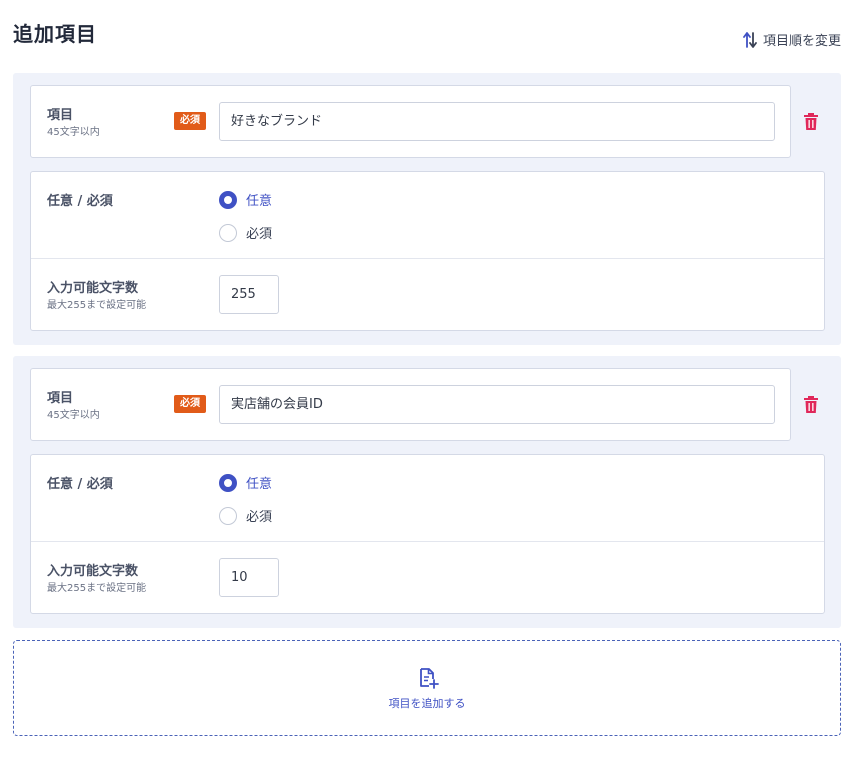 This screenshot has height=758, width=860. What do you see at coordinates (249, 577) in the screenshot?
I see `maxlen-input: 10` at bounding box center [249, 577].